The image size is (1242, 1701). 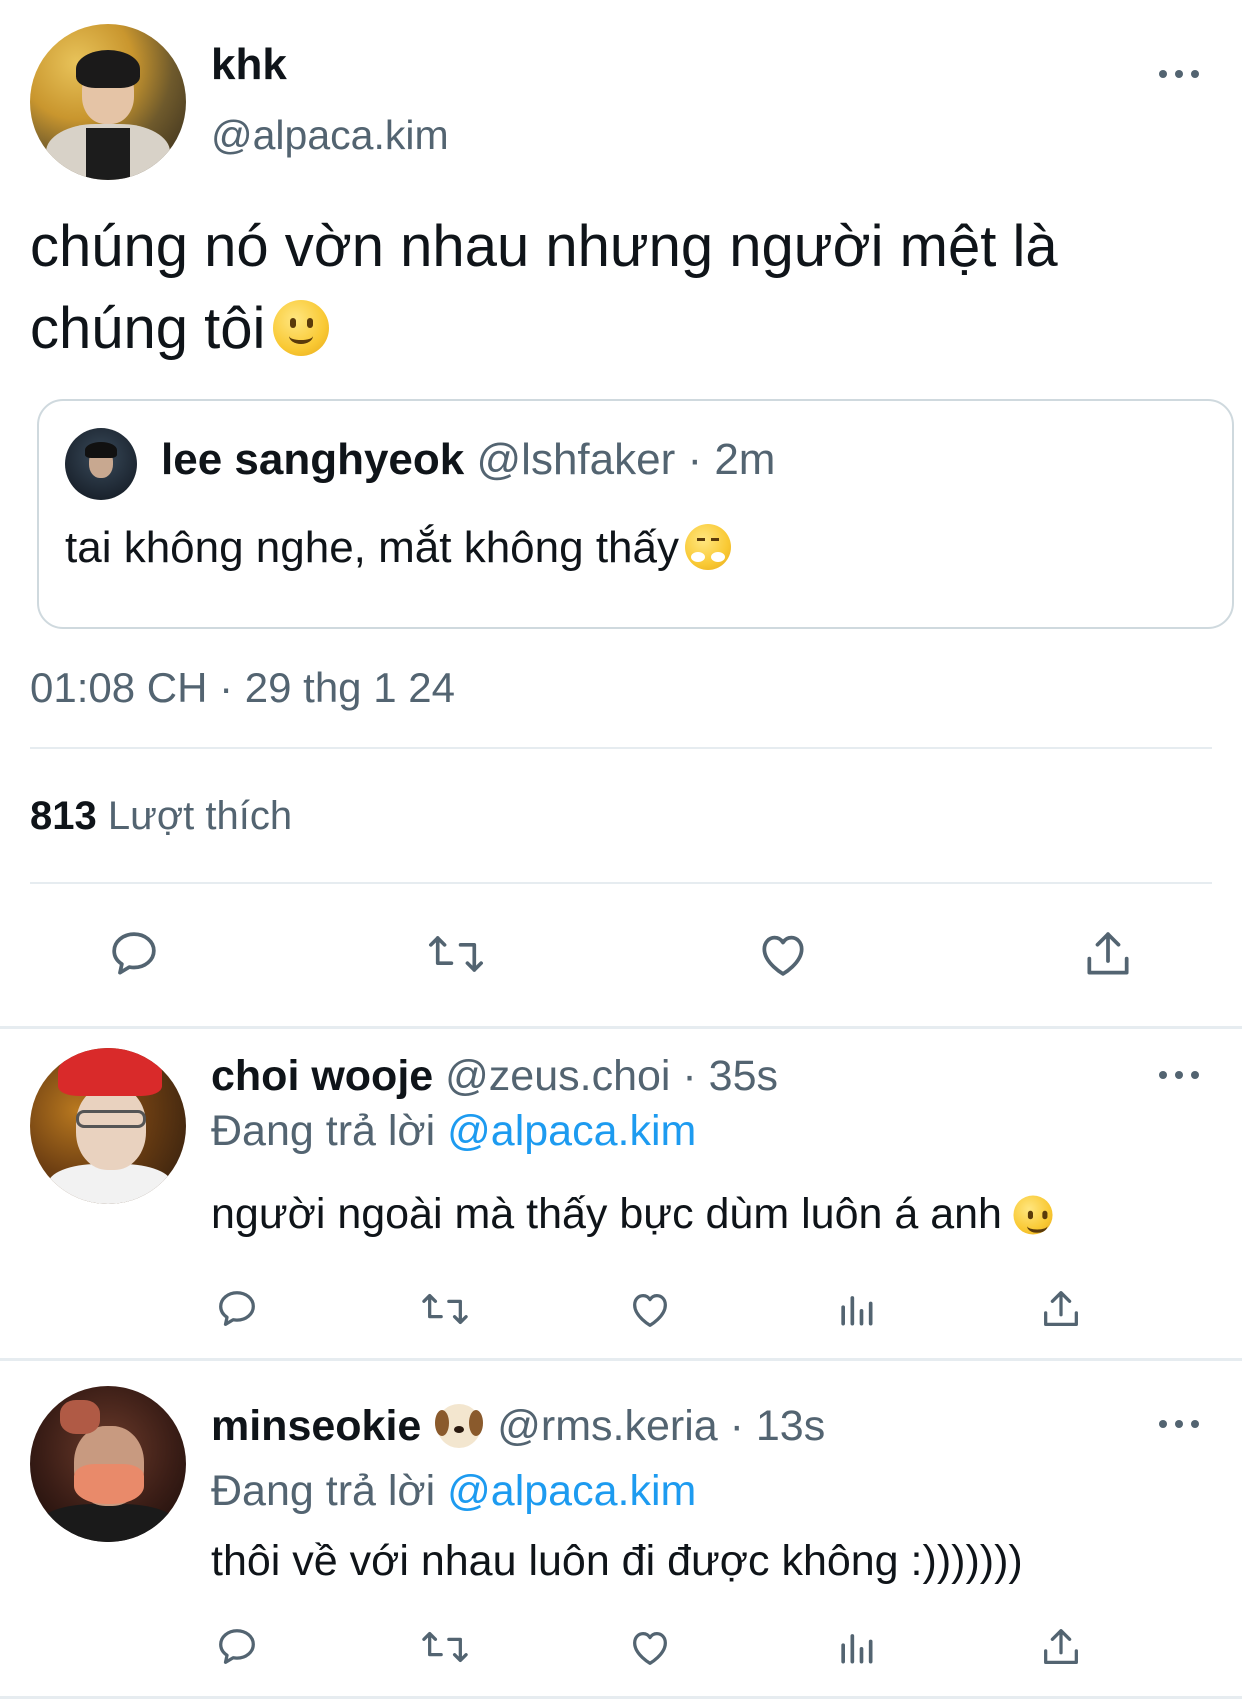 What do you see at coordinates (707, 547) in the screenshot?
I see `face-with-steam-emoji-icon` at bounding box center [707, 547].